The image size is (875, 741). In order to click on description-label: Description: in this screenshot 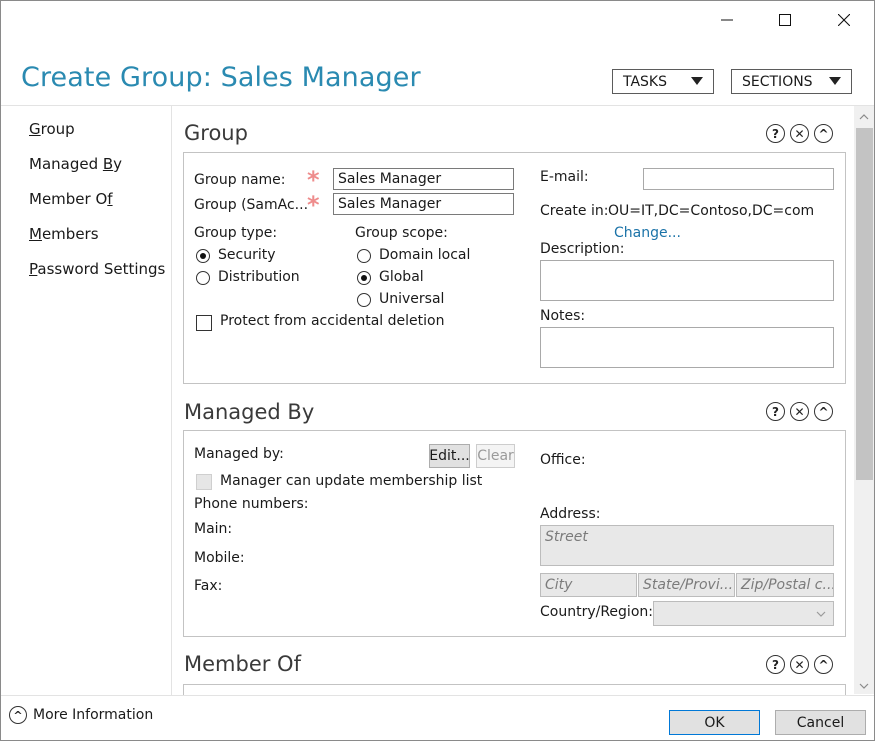, I will do `click(582, 249)`.